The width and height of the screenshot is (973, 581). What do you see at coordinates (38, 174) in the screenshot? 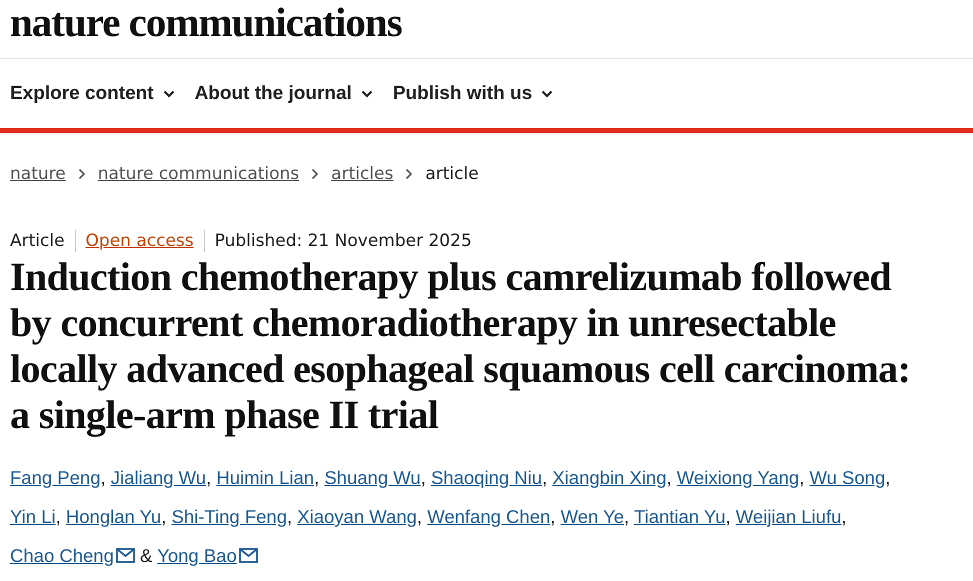
I see `breadcrumb-link: nature` at bounding box center [38, 174].